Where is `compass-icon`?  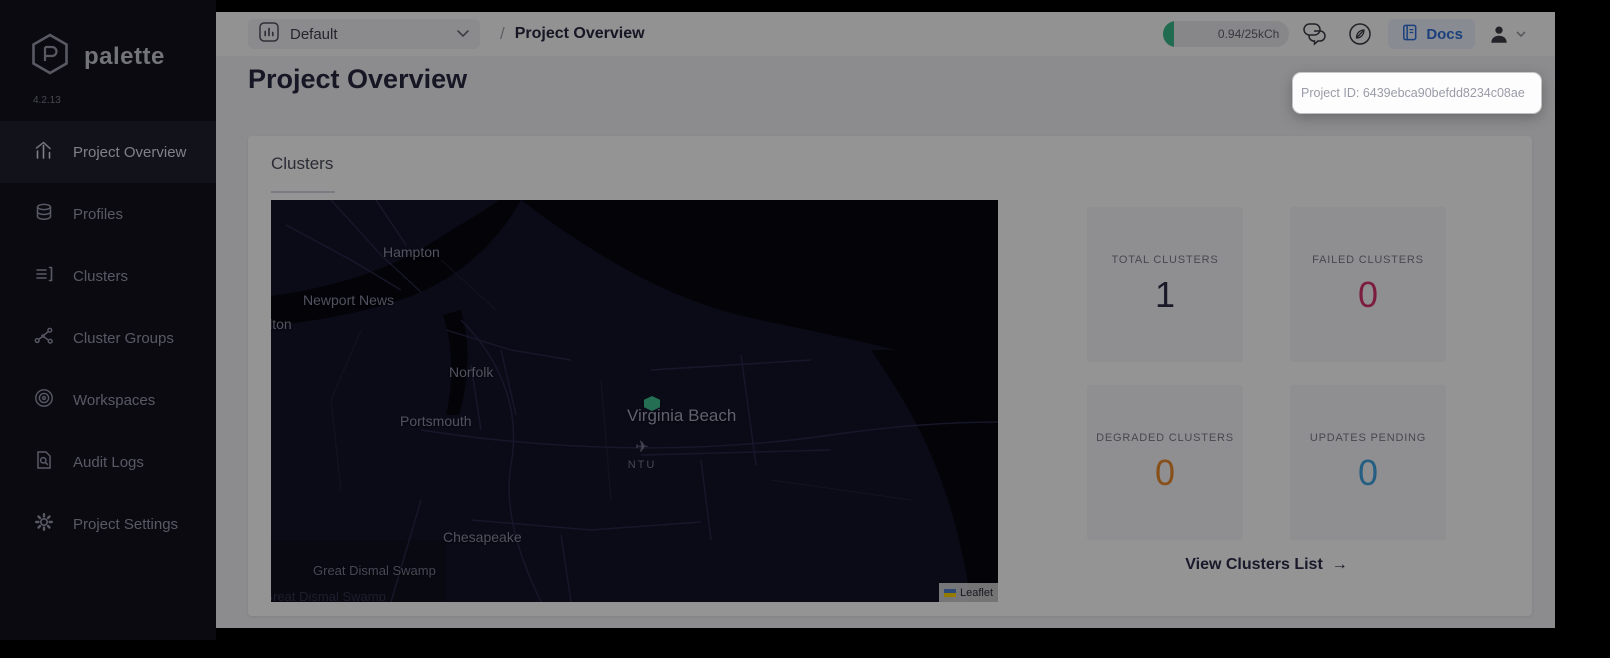
compass-icon is located at coordinates (1360, 34).